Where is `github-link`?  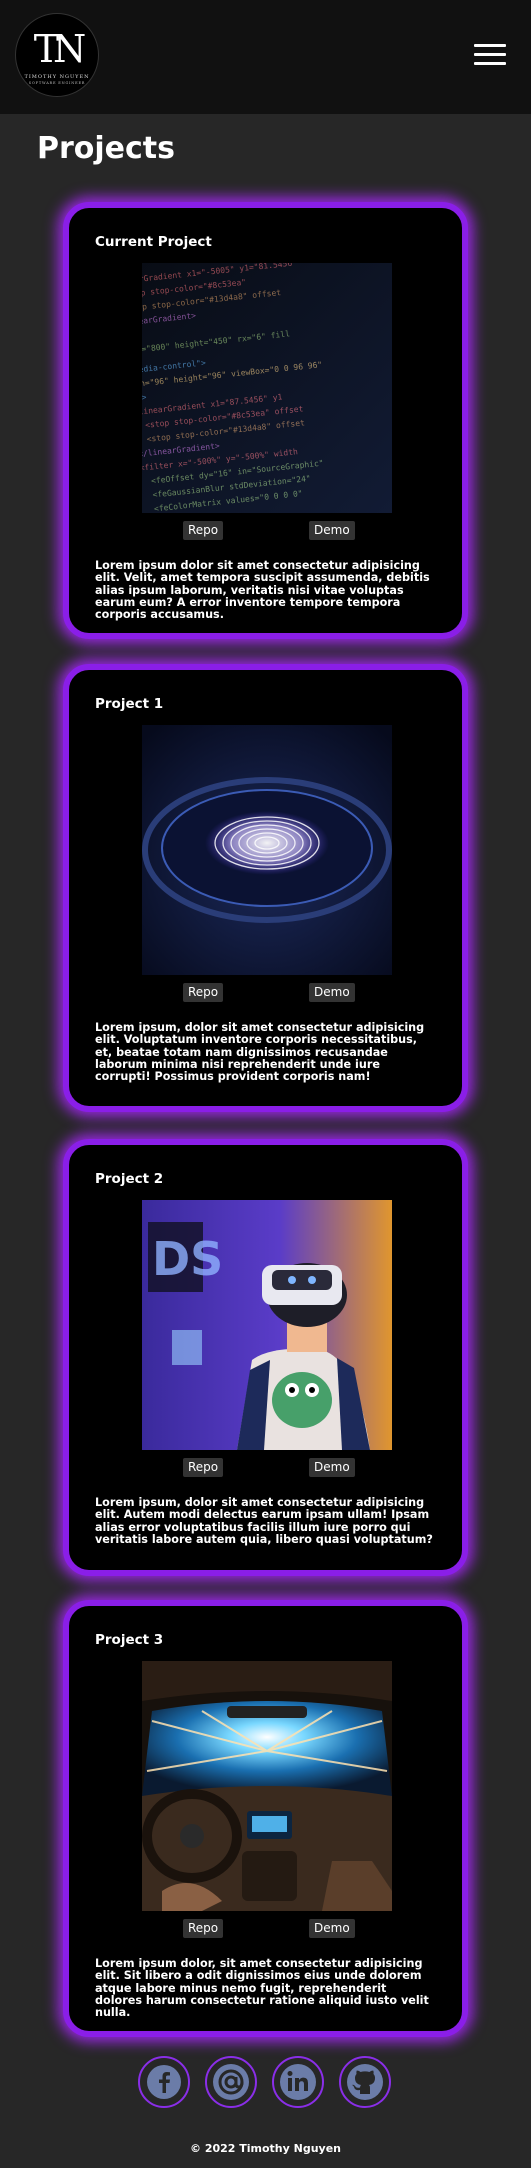 github-link is located at coordinates (365, 2082).